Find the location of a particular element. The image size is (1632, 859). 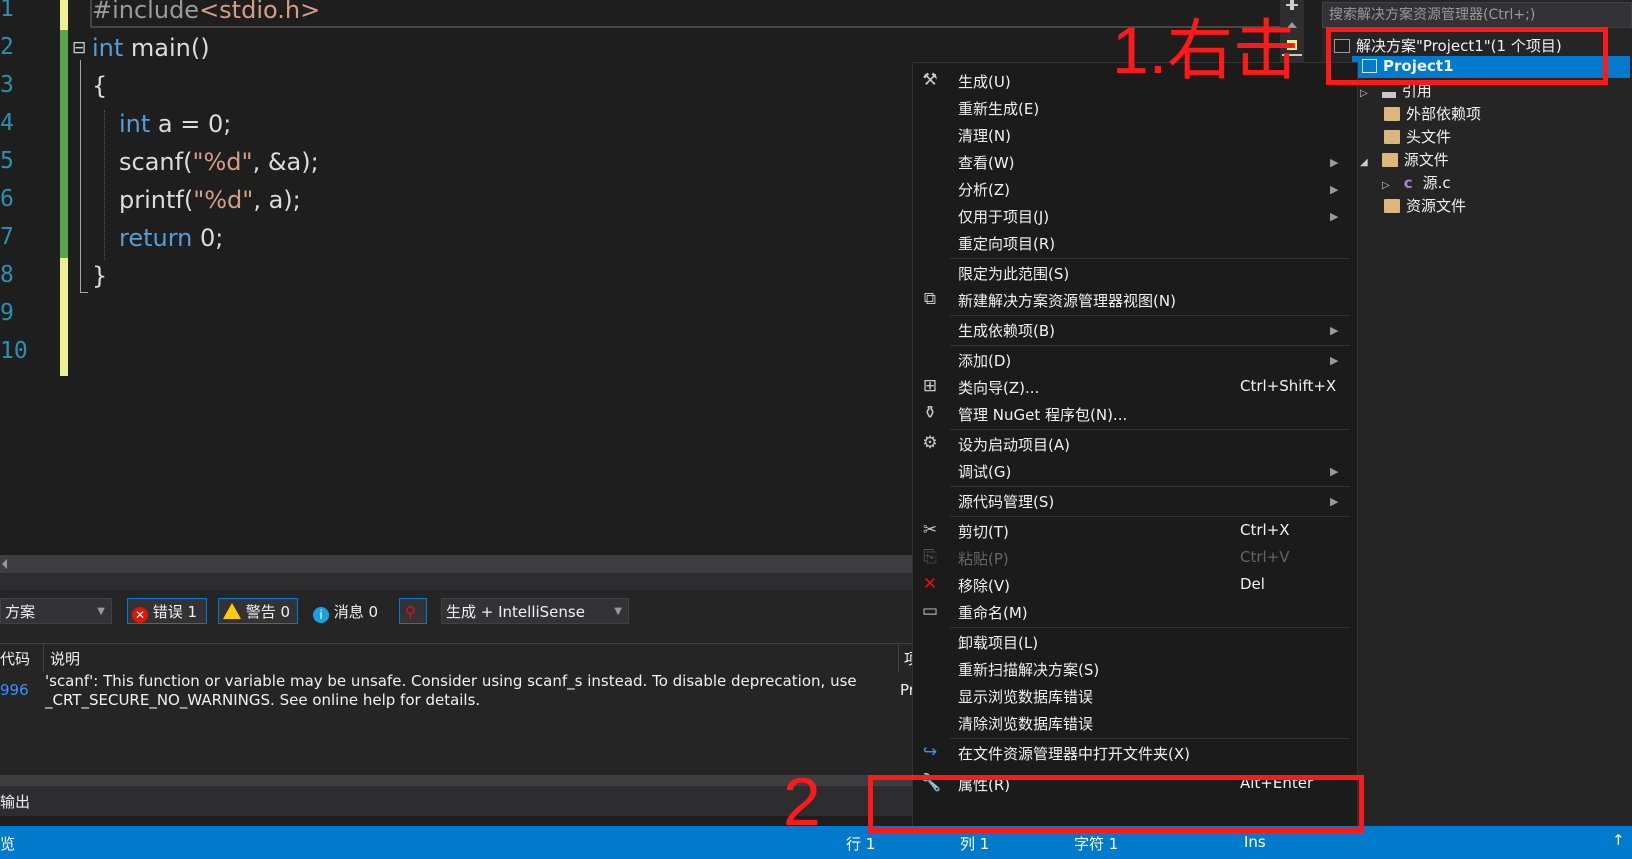

shortcut-class-wizard: Ctrl+Shift+X is located at coordinates (1288, 386).